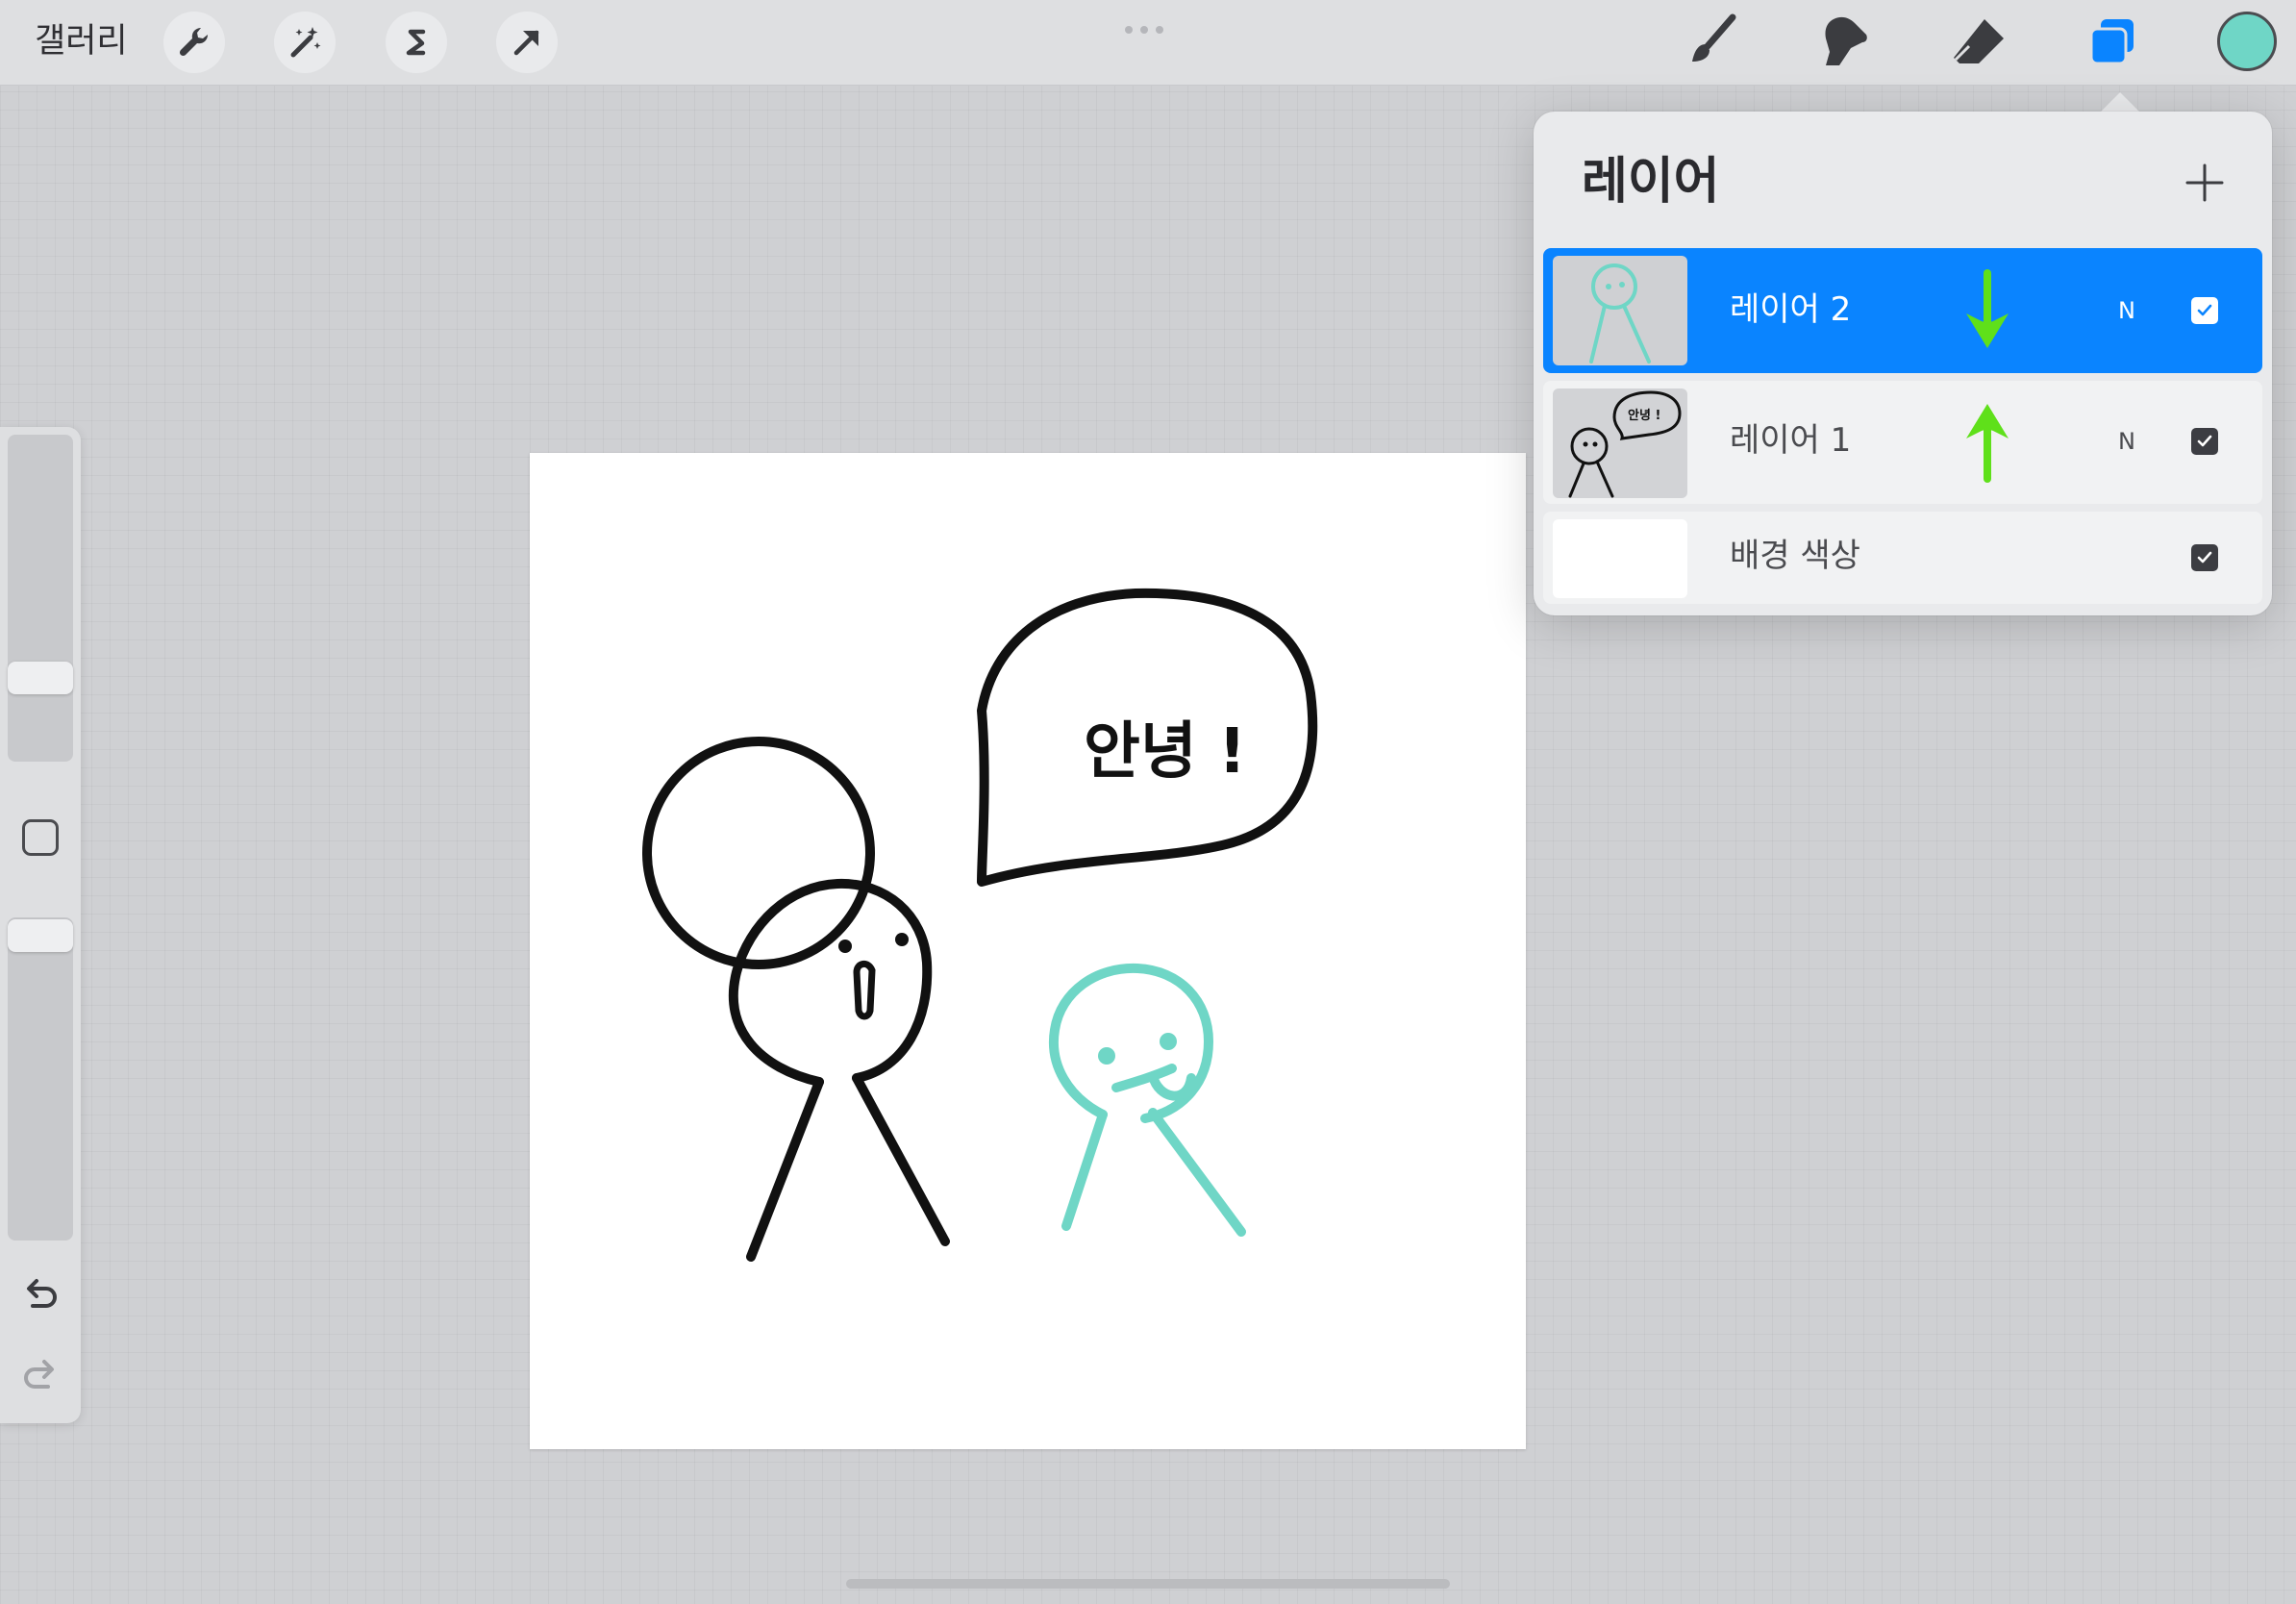 This screenshot has width=2296, height=1604. Describe the element at coordinates (1987, 443) in the screenshot. I see `arrow-up-icon` at that location.